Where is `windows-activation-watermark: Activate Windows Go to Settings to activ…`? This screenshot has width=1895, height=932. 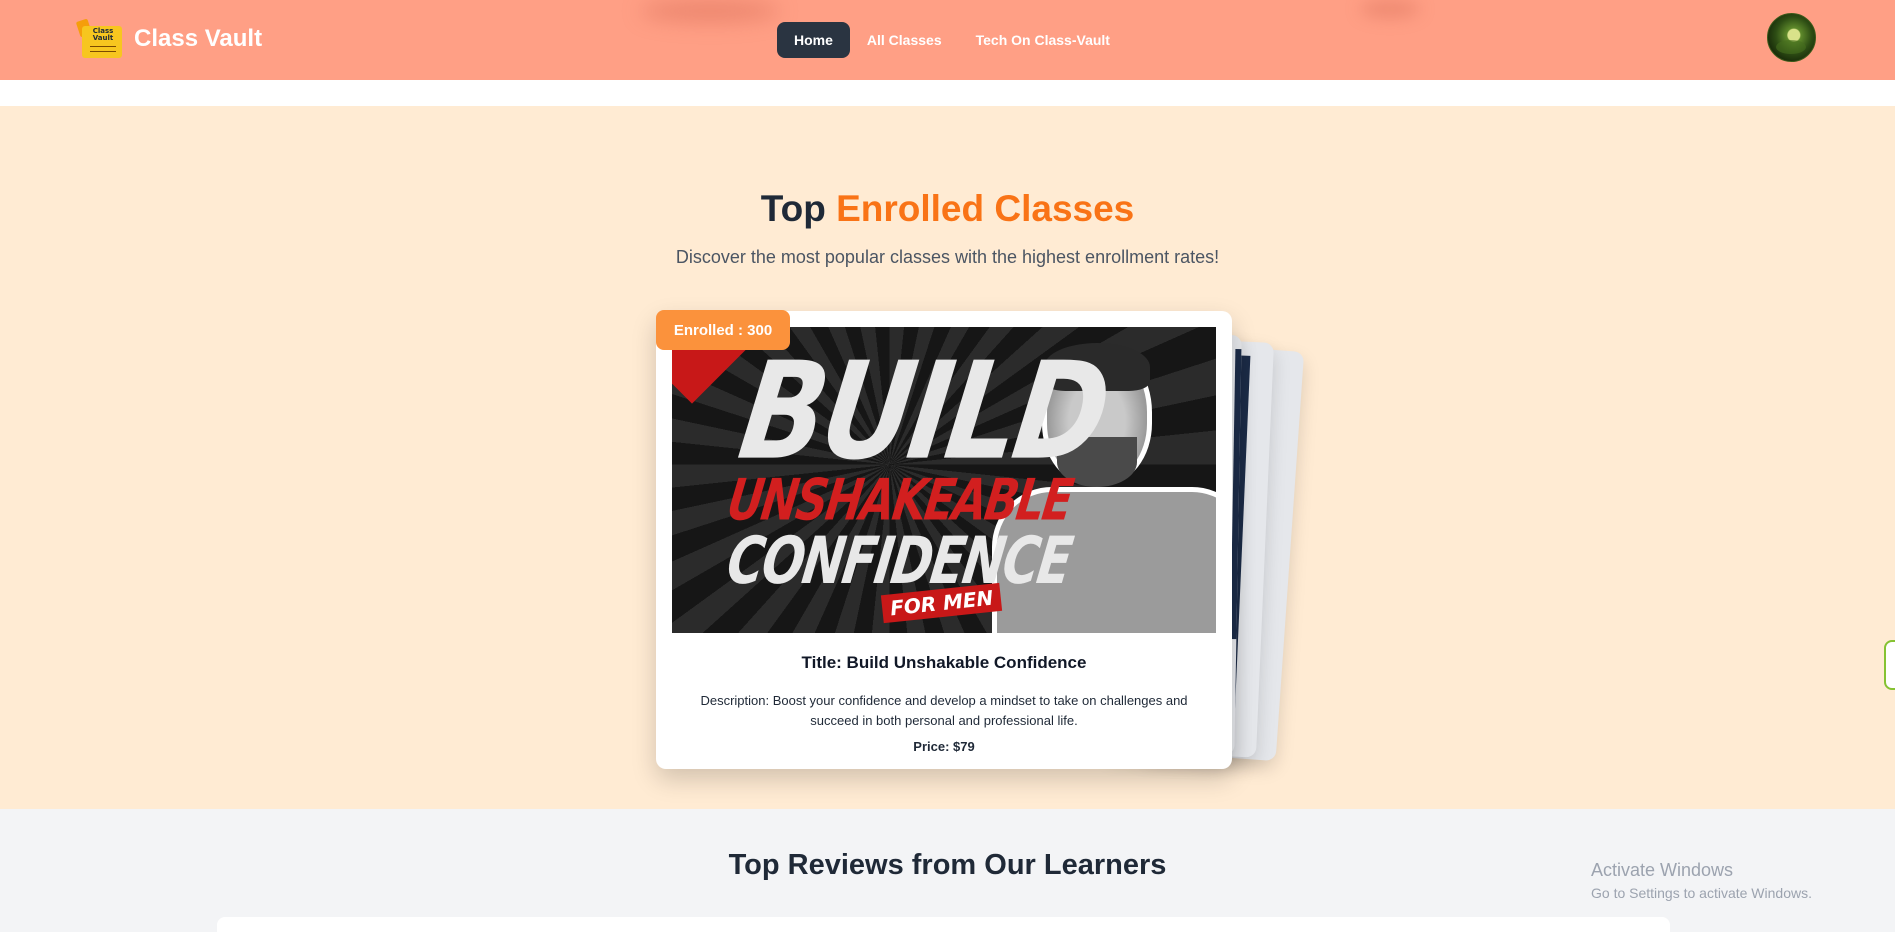 windows-activation-watermark: Activate Windows Go to Settings to activ… is located at coordinates (1701, 880).